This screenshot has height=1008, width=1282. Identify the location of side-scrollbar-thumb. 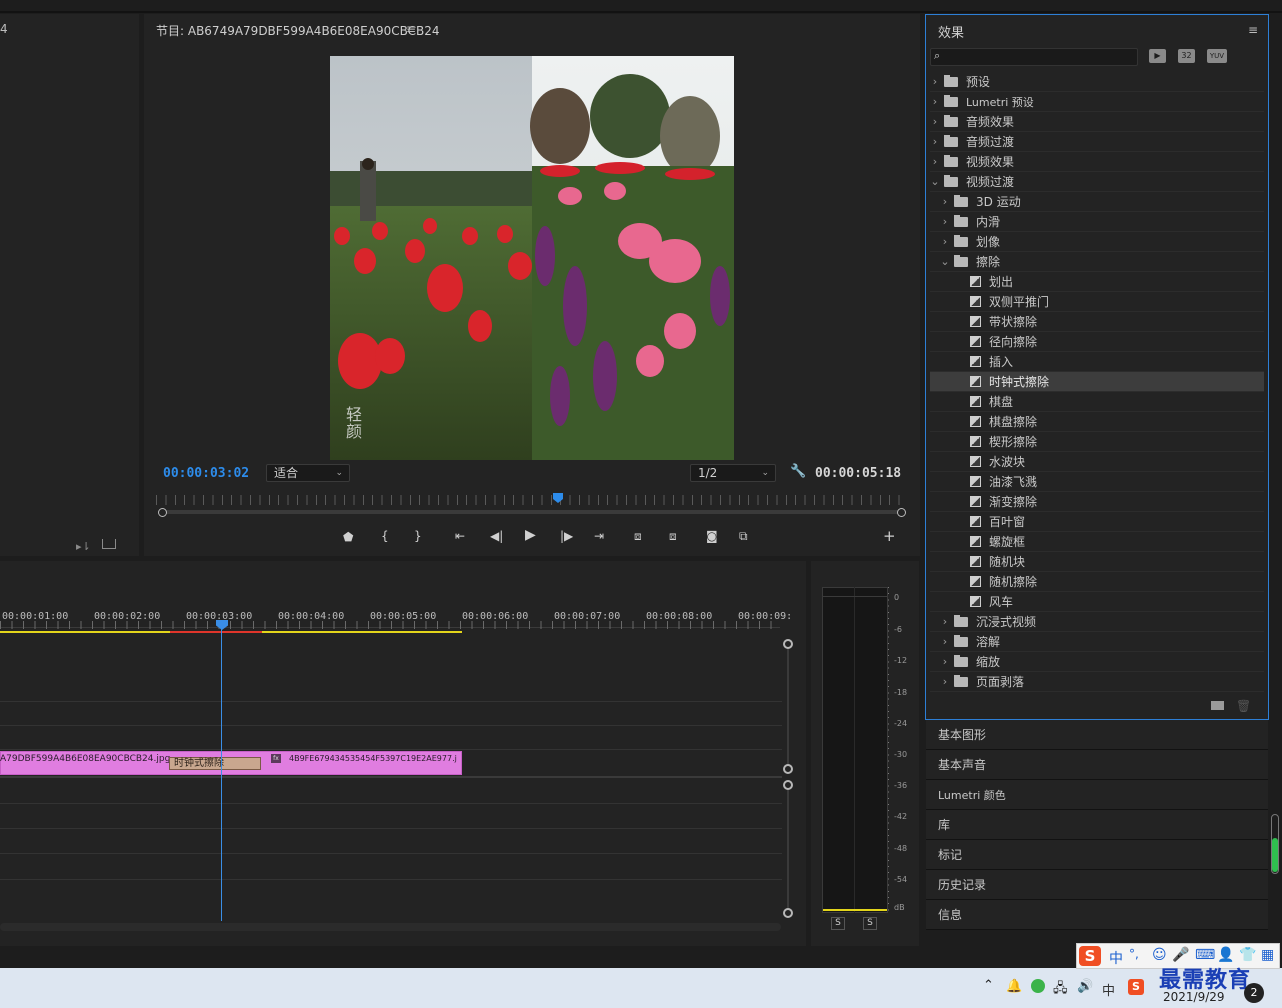
(1275, 855).